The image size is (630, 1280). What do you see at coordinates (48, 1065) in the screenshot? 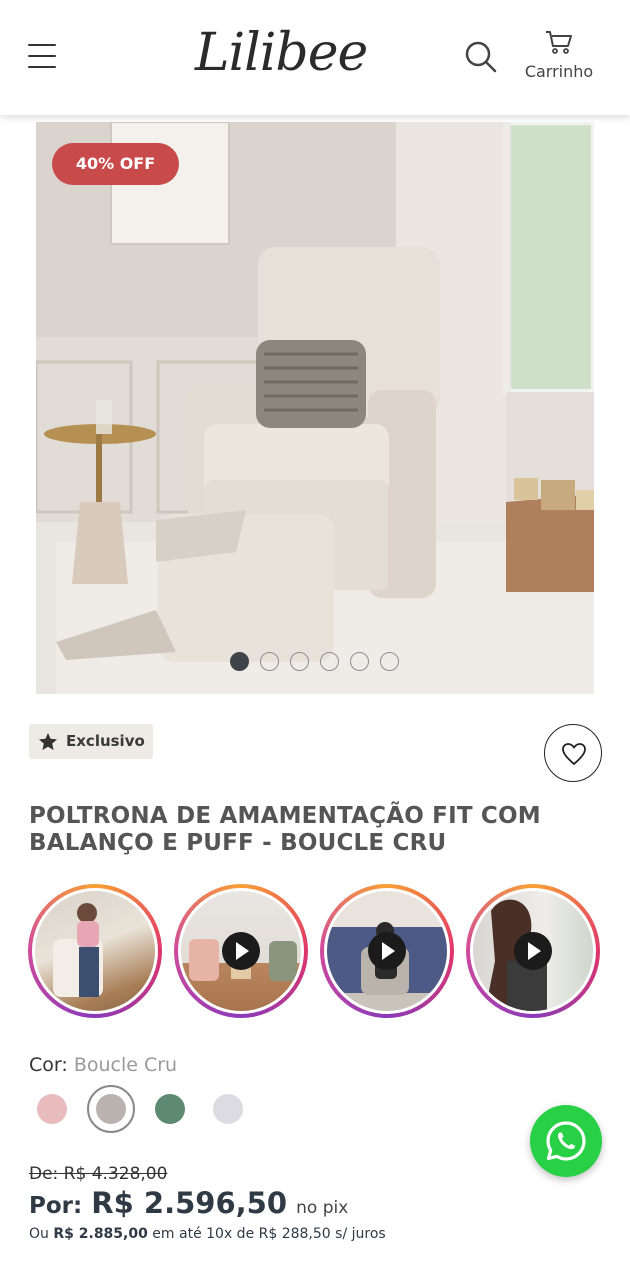
I see `color-label: Cor:` at bounding box center [48, 1065].